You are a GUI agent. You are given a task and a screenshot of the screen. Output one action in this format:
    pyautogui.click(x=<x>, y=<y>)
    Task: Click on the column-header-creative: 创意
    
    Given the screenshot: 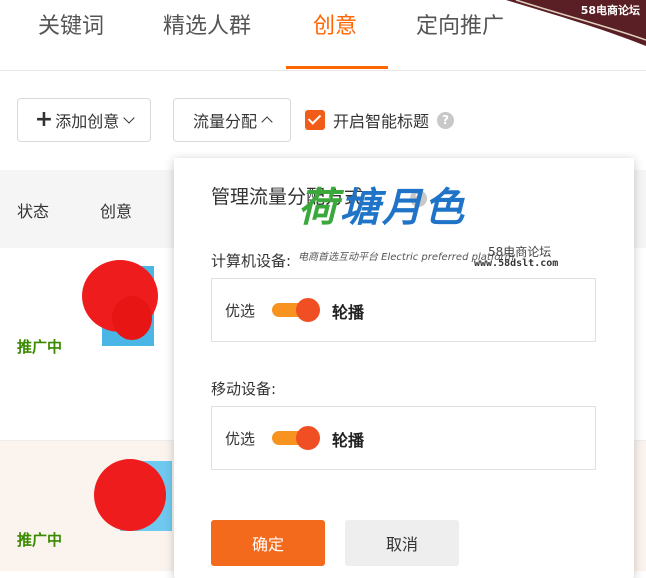 What is the action you would take?
    pyautogui.click(x=116, y=211)
    